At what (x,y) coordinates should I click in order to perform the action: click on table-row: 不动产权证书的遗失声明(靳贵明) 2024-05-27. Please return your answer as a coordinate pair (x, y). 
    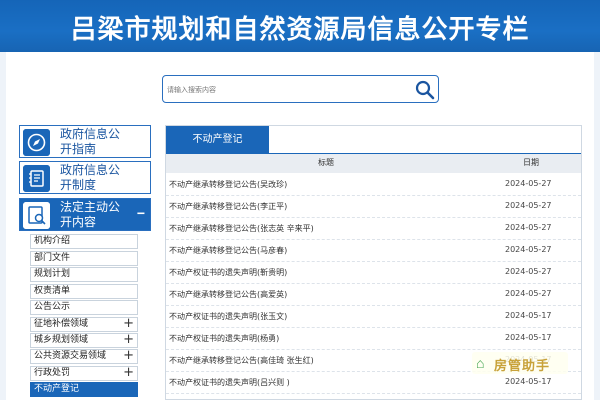
    Looking at the image, I should click on (373, 273).